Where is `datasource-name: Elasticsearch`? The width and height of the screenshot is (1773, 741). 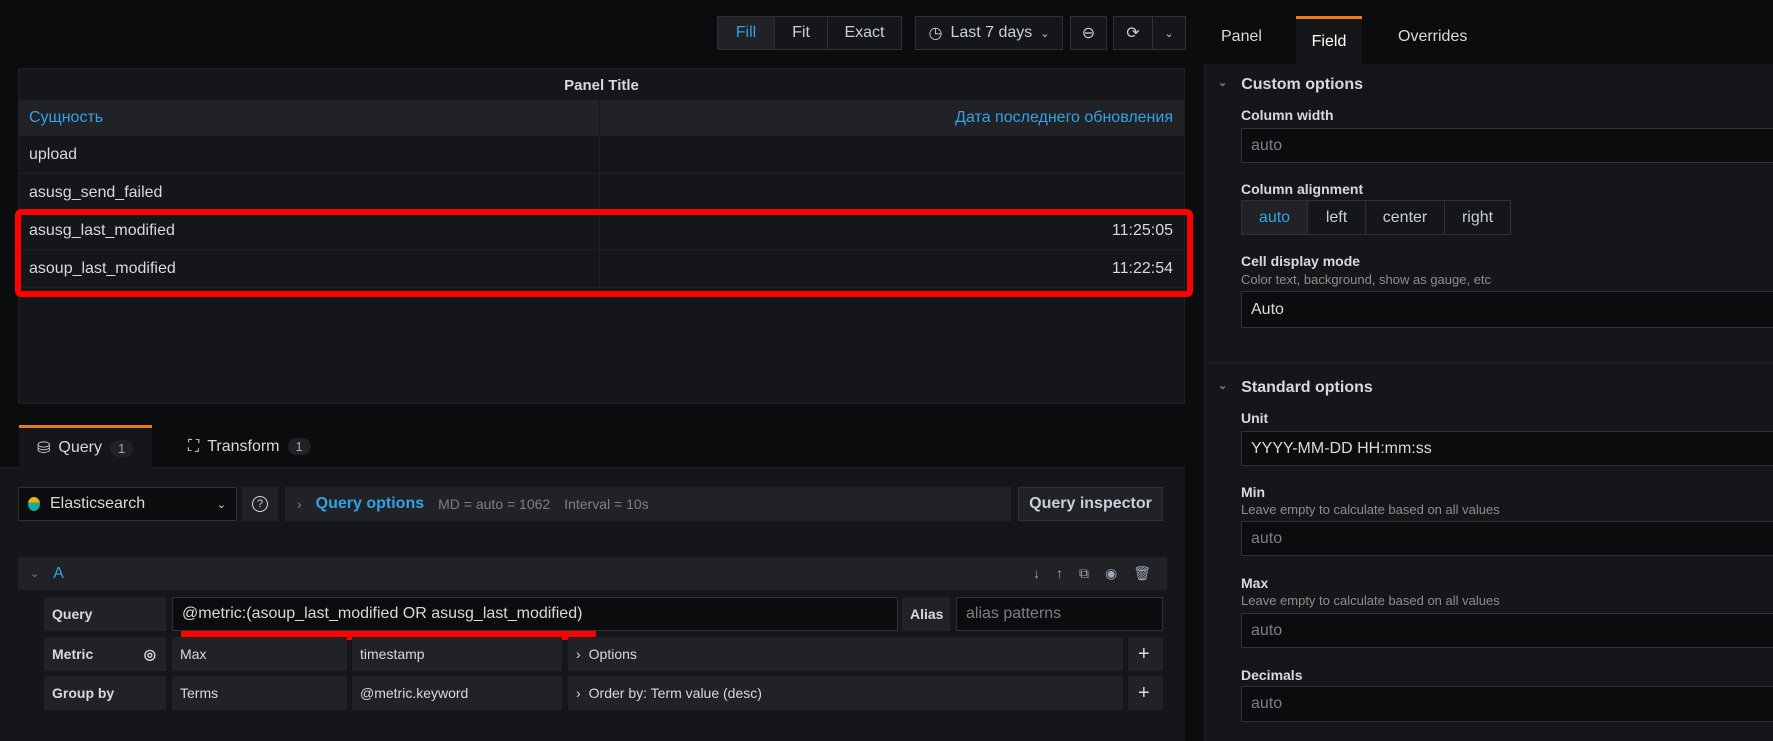
datasource-name: Elasticsearch is located at coordinates (98, 503).